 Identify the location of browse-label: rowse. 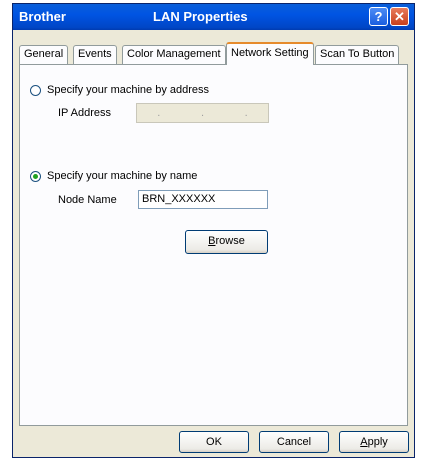
(230, 241).